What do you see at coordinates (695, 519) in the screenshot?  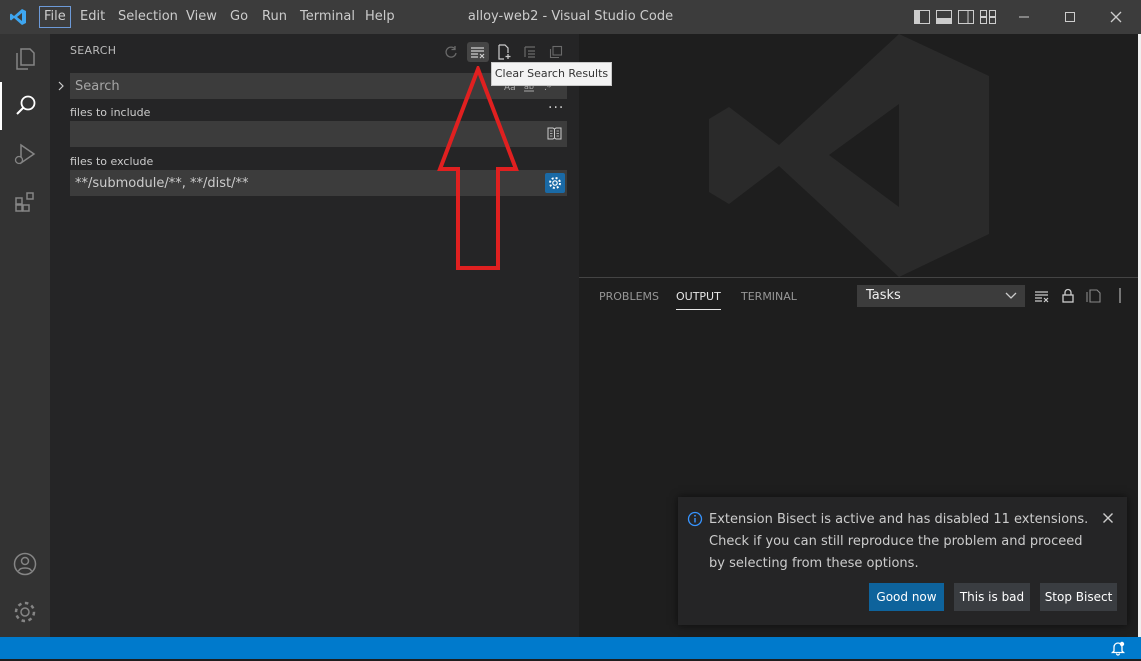 I see `info-icon` at bounding box center [695, 519].